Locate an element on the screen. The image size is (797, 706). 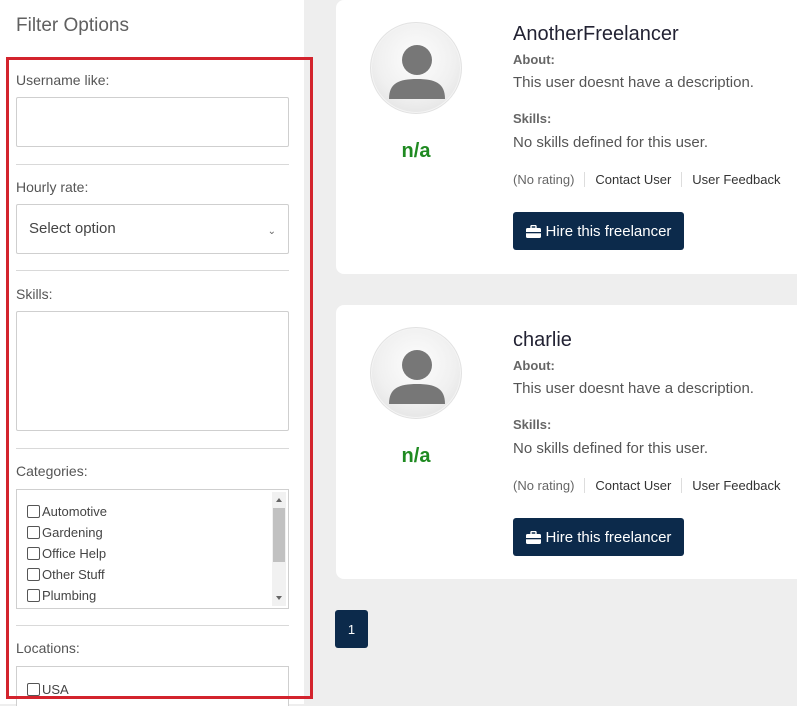
locations-items: USA is located at coordinates (48, 689).